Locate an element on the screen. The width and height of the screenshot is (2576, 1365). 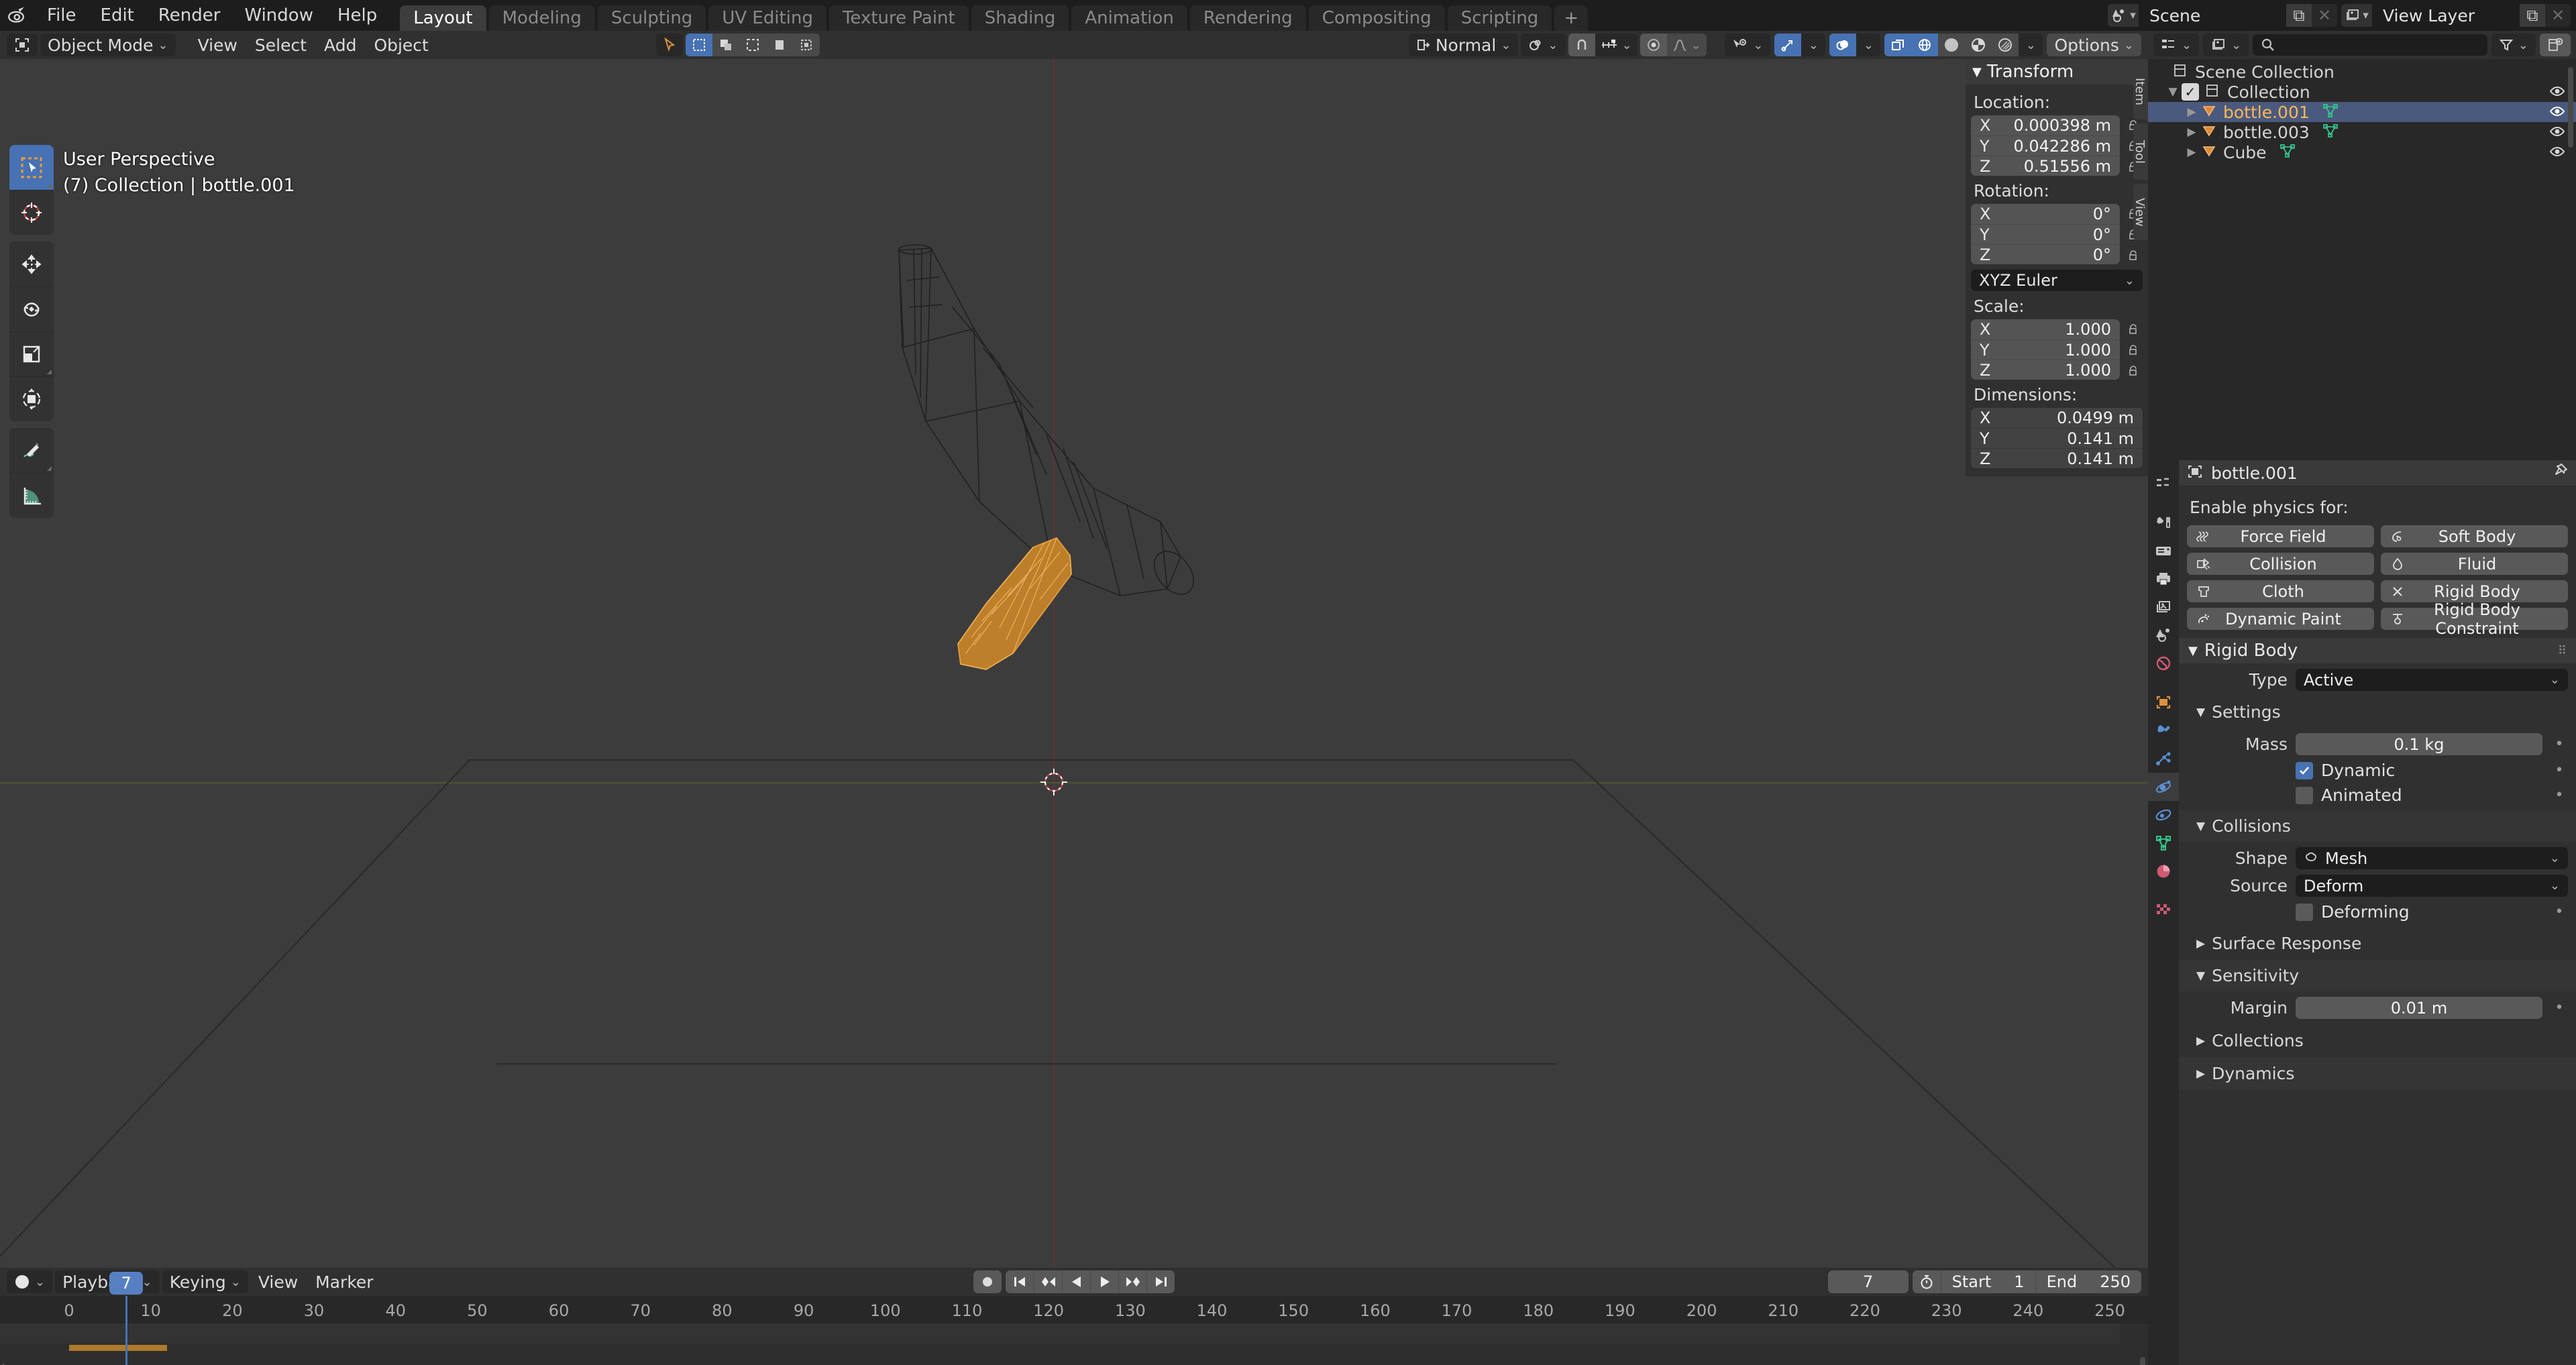
tab-modeling: Modeling is located at coordinates (541, 18).